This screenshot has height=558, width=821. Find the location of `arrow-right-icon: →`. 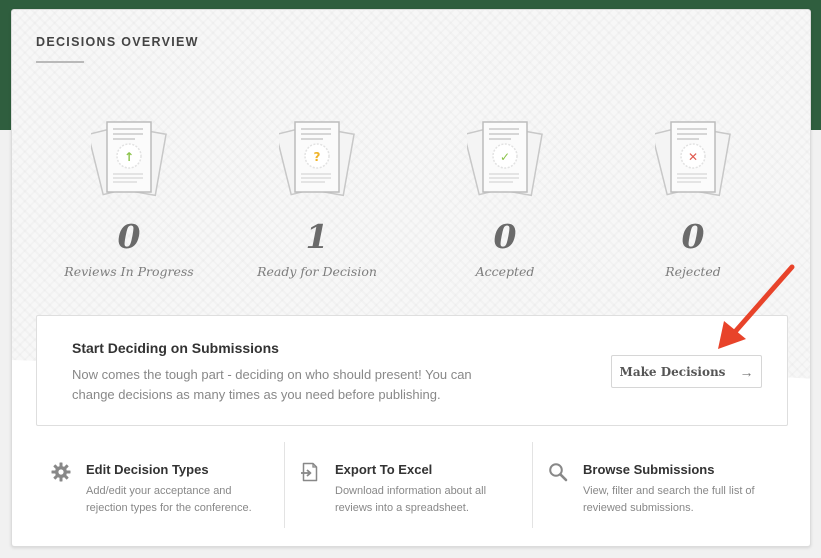

arrow-right-icon: → is located at coordinates (746, 371).